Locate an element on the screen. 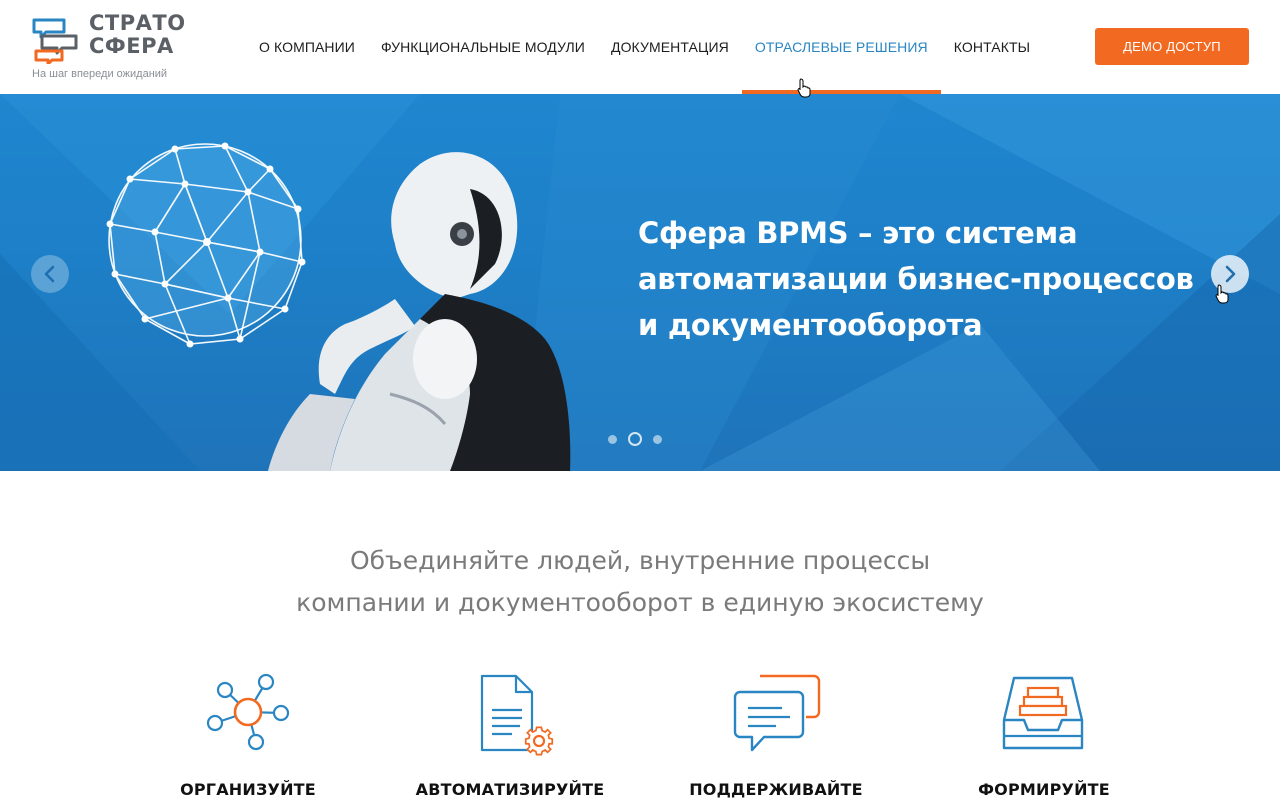 This screenshot has width=1280, height=800. feature-organize: ОРГАНИЗУЙТЕ is located at coordinates (248, 735).